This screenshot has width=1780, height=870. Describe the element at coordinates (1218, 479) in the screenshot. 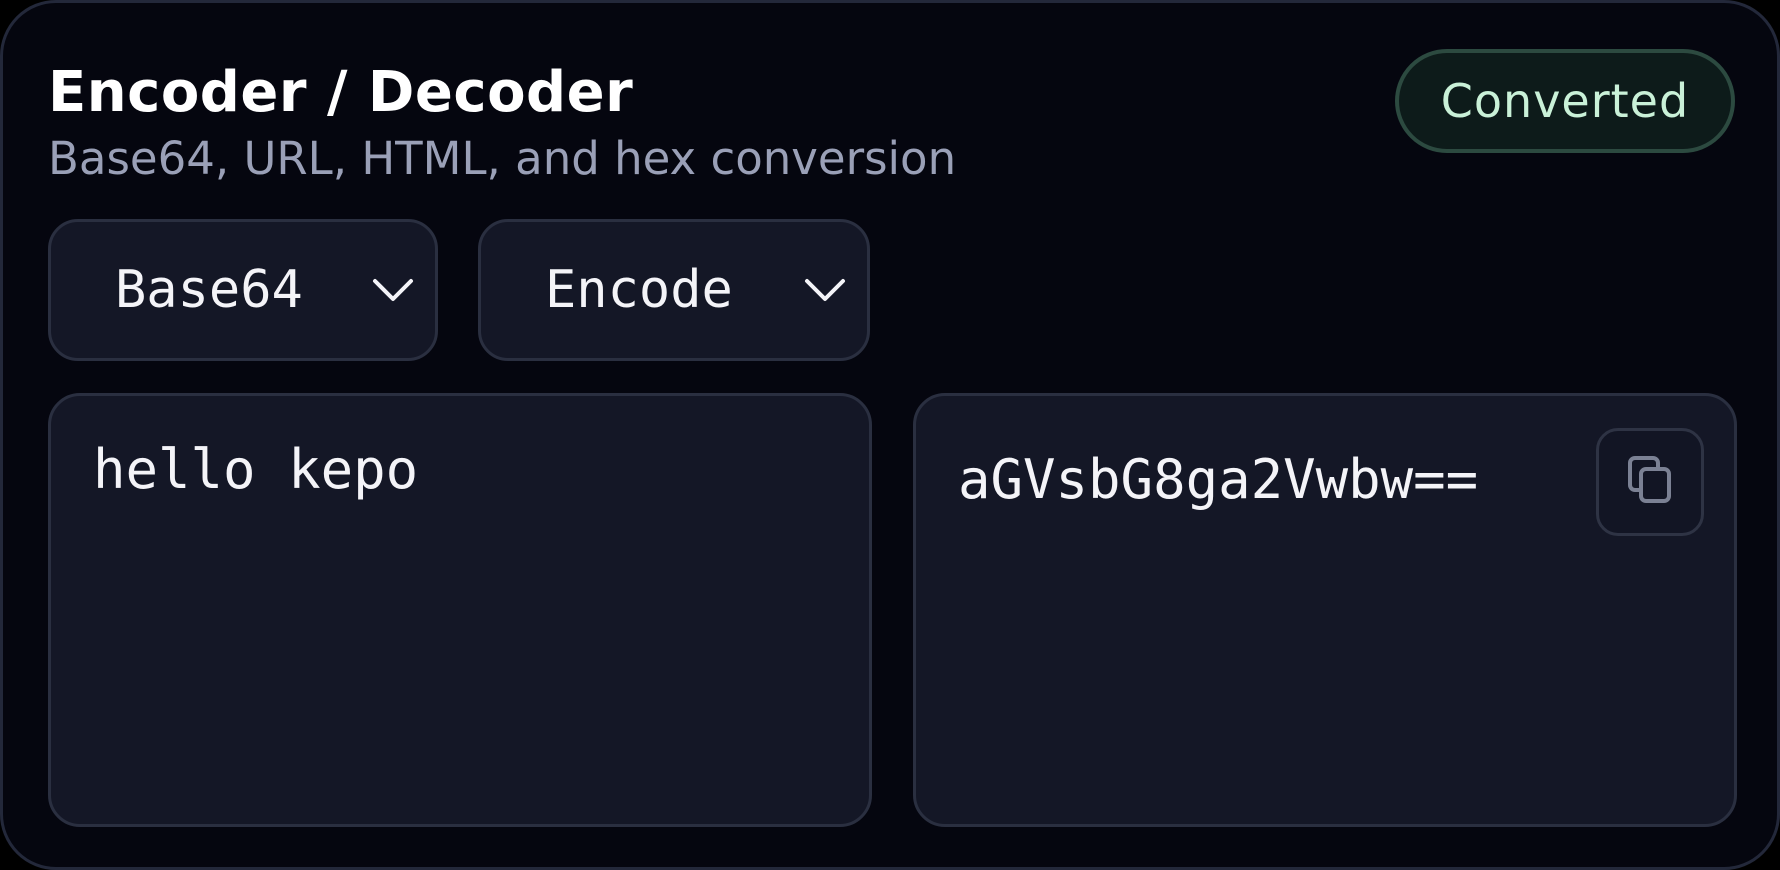

I see `output-text: aGVsbG8ga2Vwbw==` at that location.